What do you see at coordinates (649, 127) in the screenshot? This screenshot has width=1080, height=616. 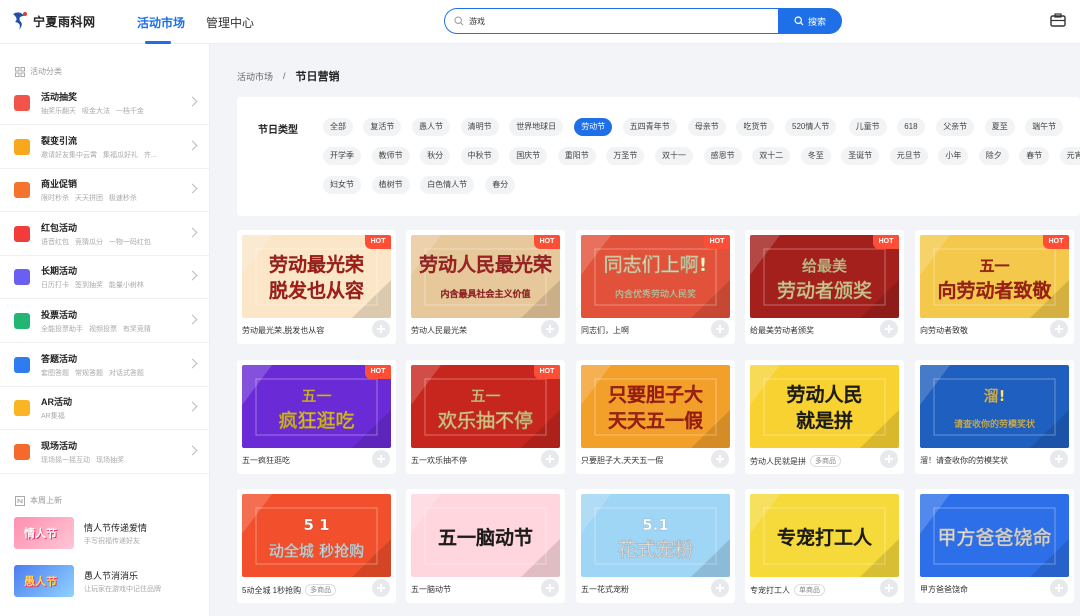 I see `filter-chip: 五四青年节` at bounding box center [649, 127].